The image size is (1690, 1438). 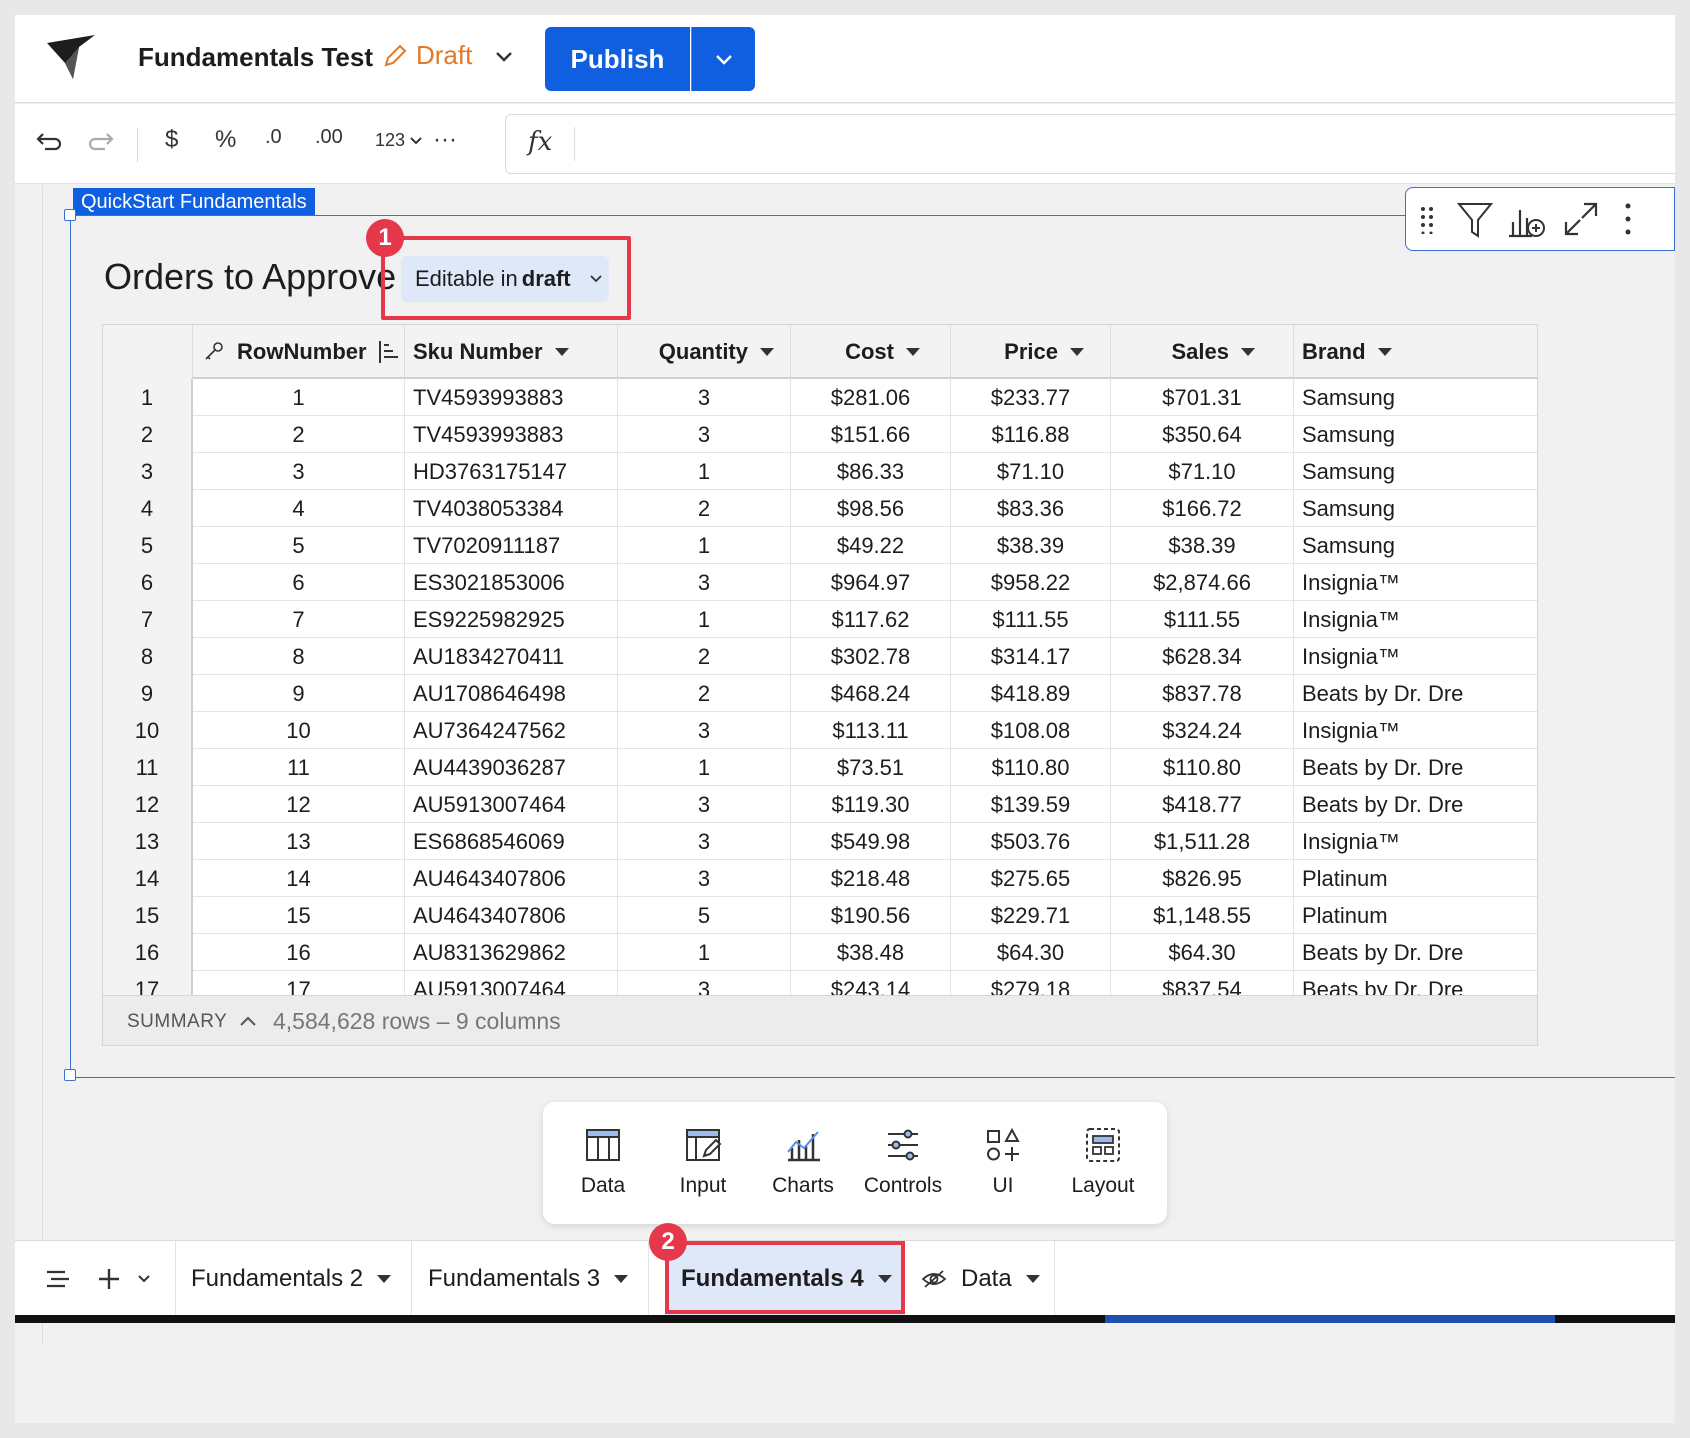 I want to click on tab-data: Data, so click(x=980, y=1278).